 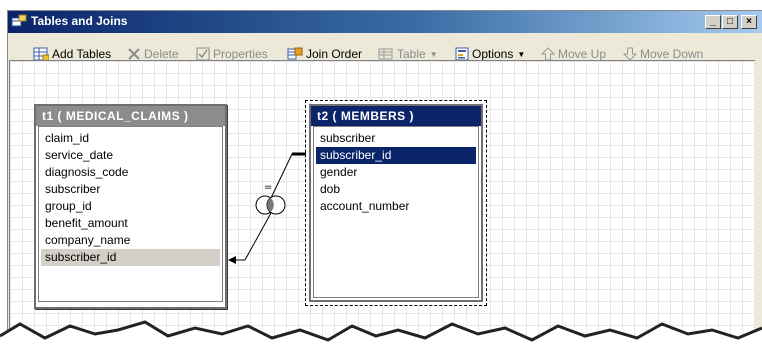 What do you see at coordinates (411, 54) in the screenshot?
I see `table-label: Table` at bounding box center [411, 54].